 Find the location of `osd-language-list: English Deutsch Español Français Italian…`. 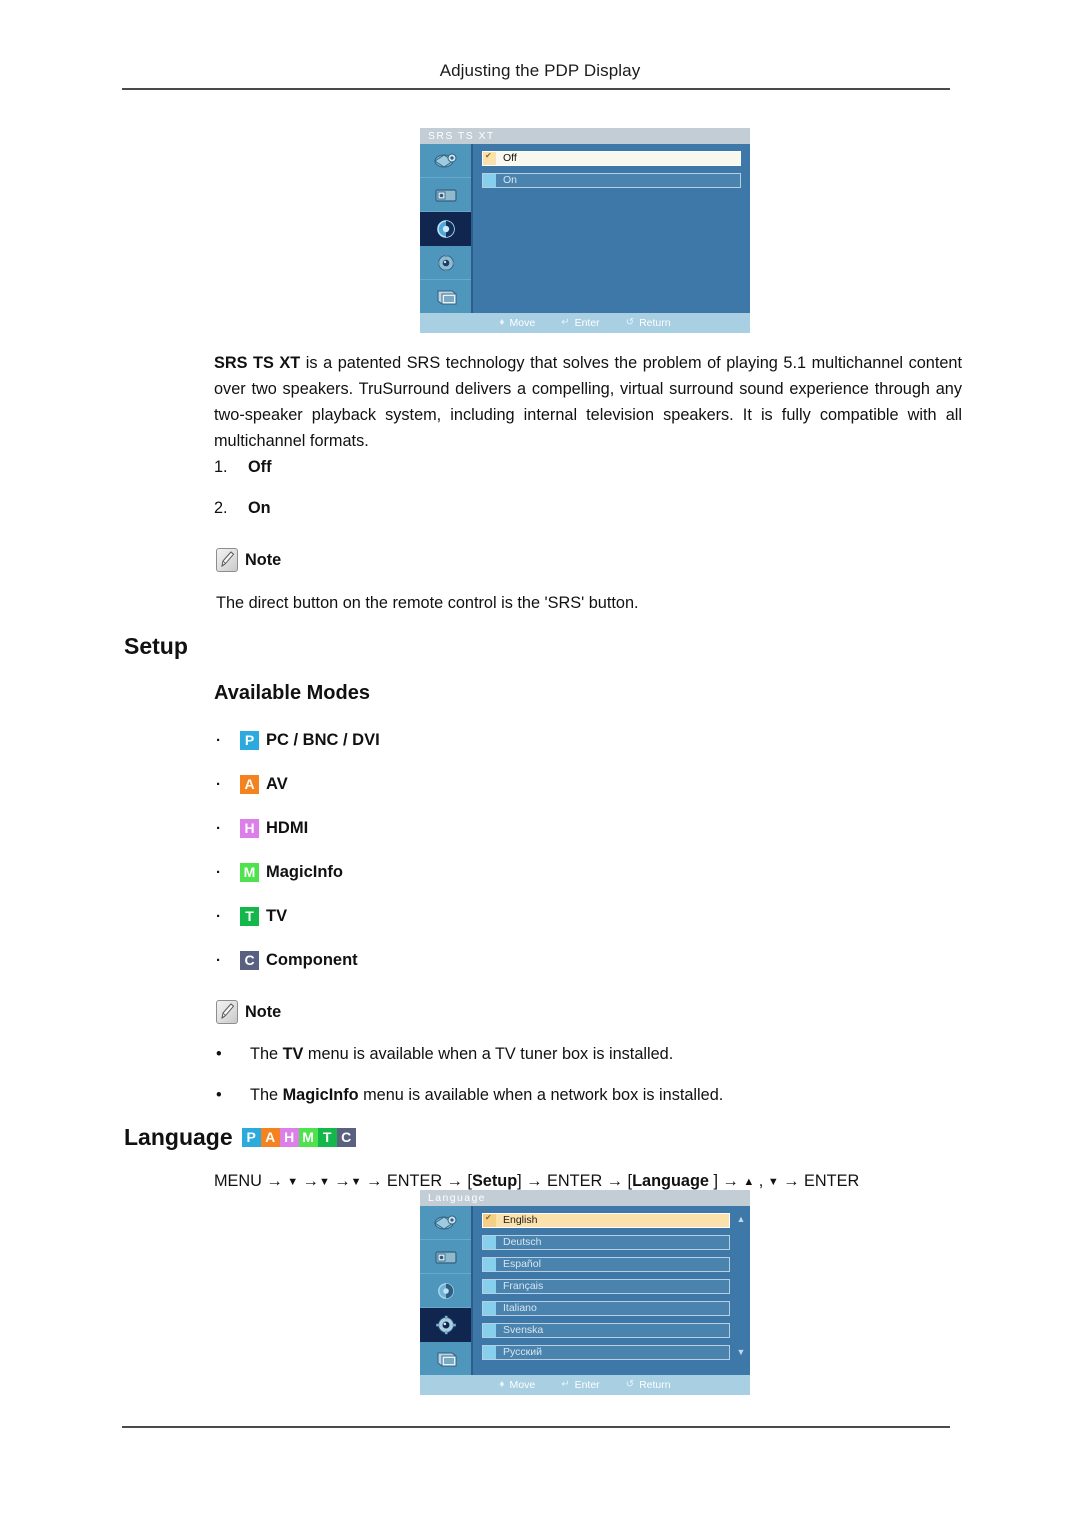

osd-language-list: English Deutsch Español Français Italian… is located at coordinates (611, 1290).